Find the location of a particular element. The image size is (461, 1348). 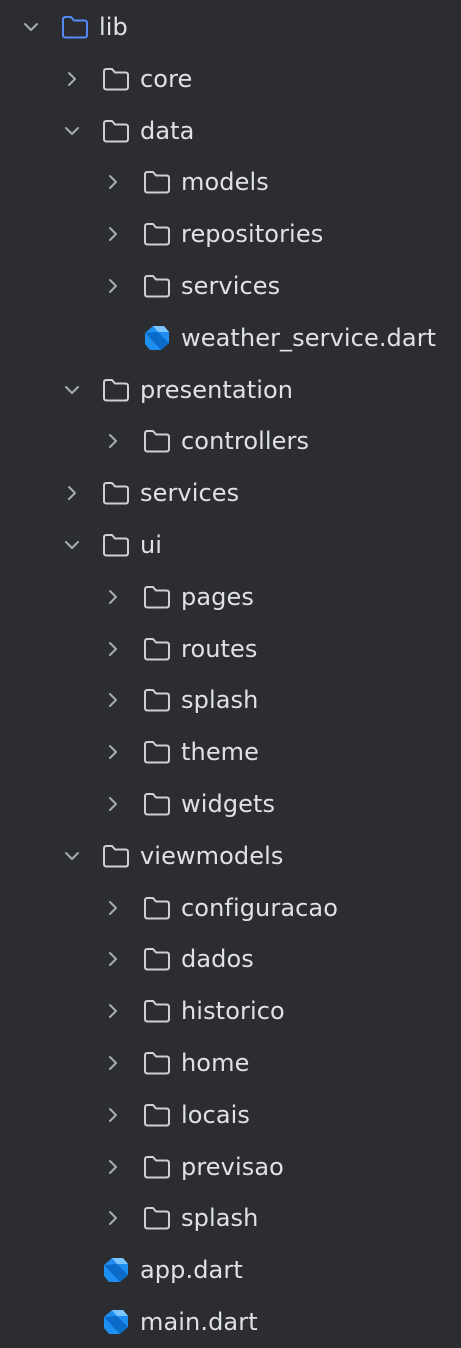

tree-item-label: previsao is located at coordinates (232, 1166).